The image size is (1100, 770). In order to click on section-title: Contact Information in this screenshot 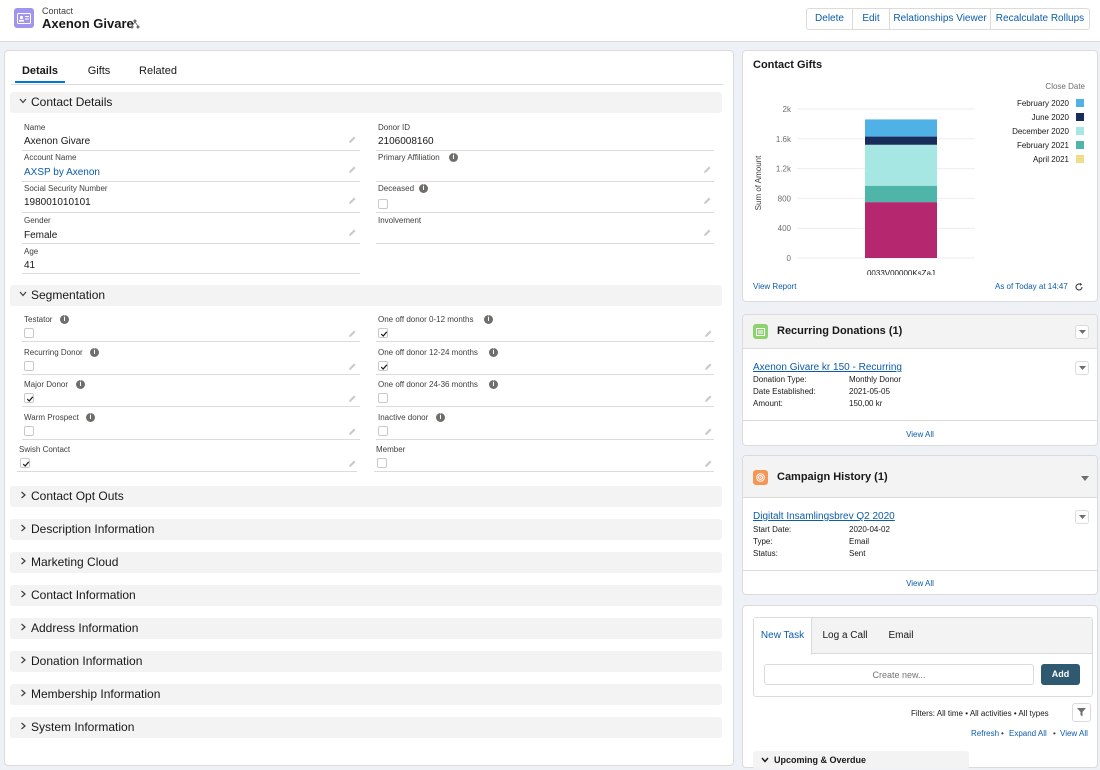, I will do `click(83, 595)`.